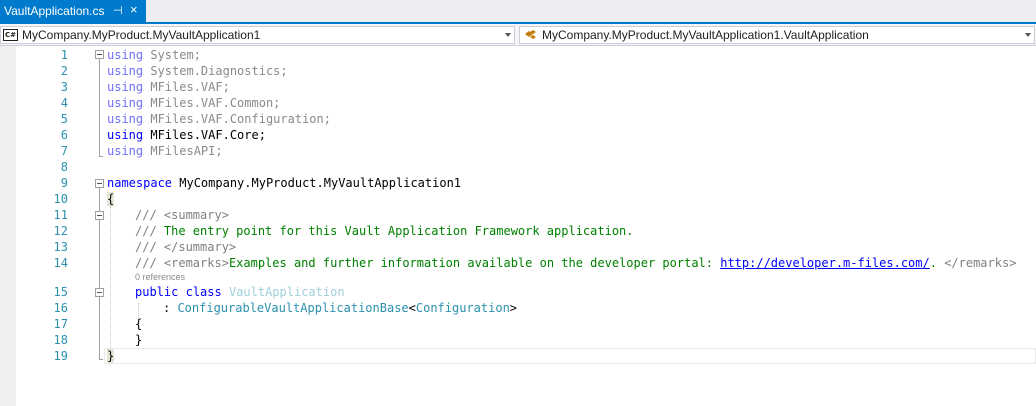 The image size is (1036, 406). Describe the element at coordinates (317, 183) in the screenshot. I see `namespace-name: MyCompany.MyProduct.MyVaultApplication1` at that location.